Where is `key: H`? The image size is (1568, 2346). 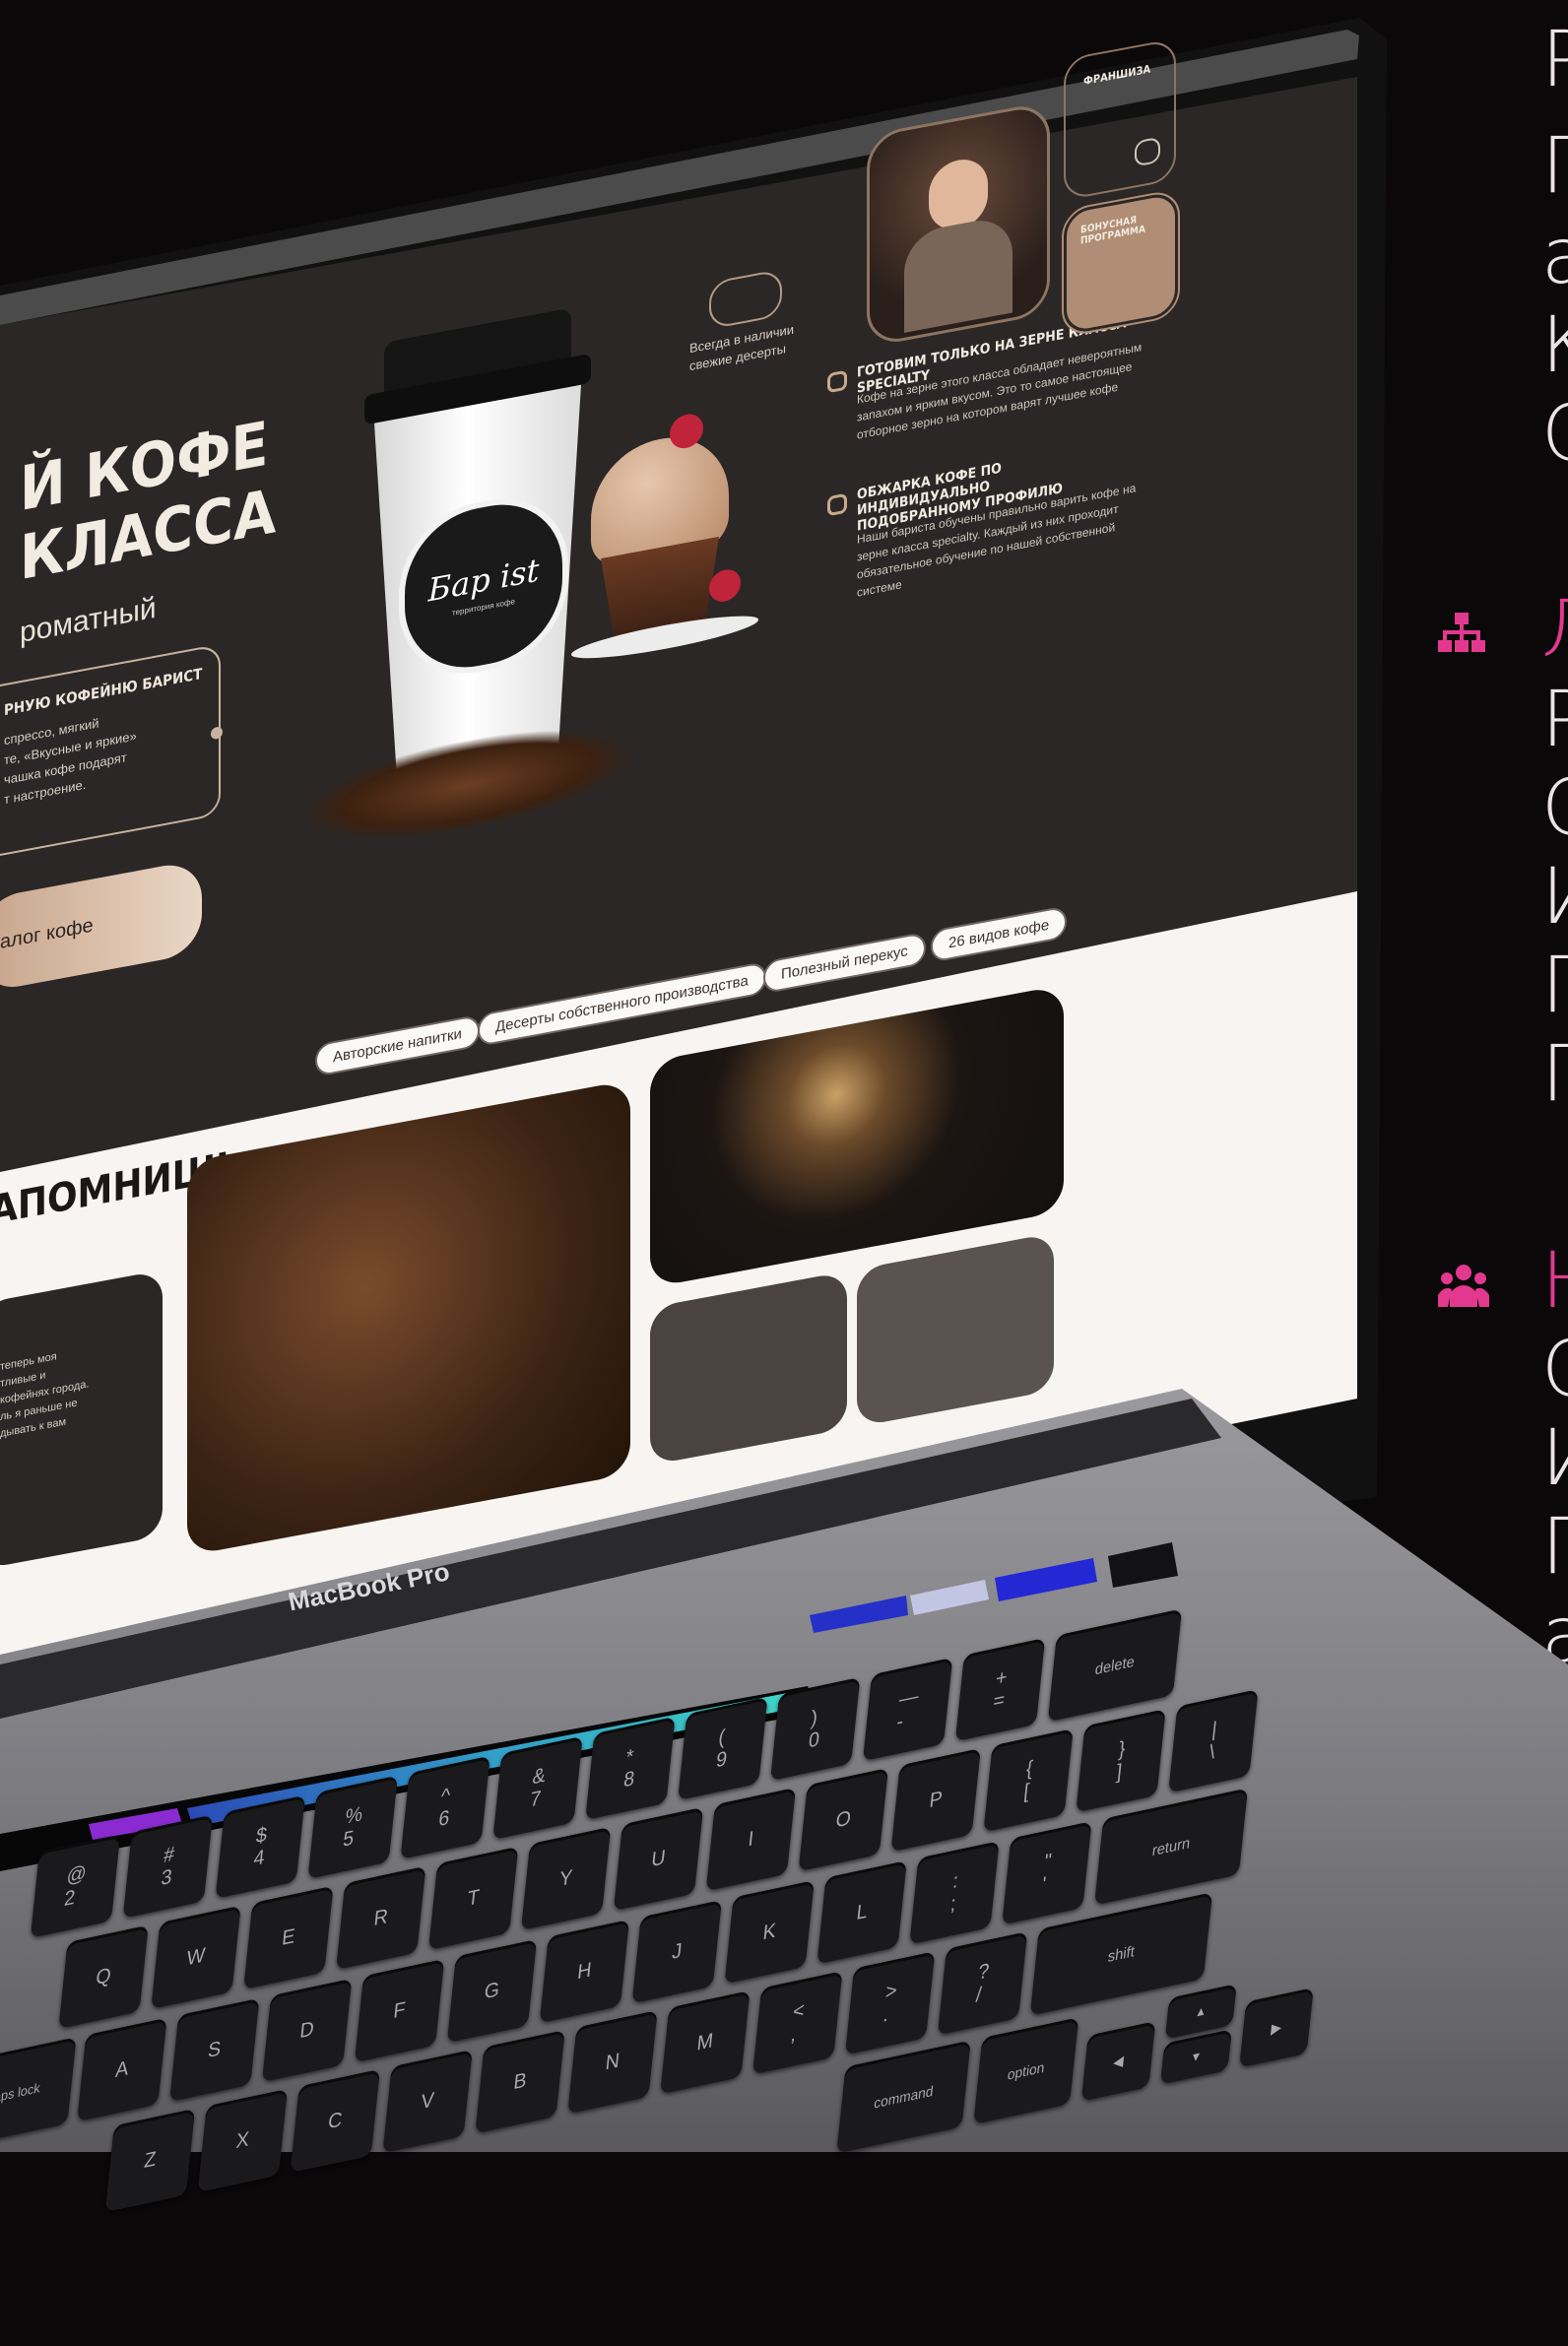
key: H is located at coordinates (585, 1971).